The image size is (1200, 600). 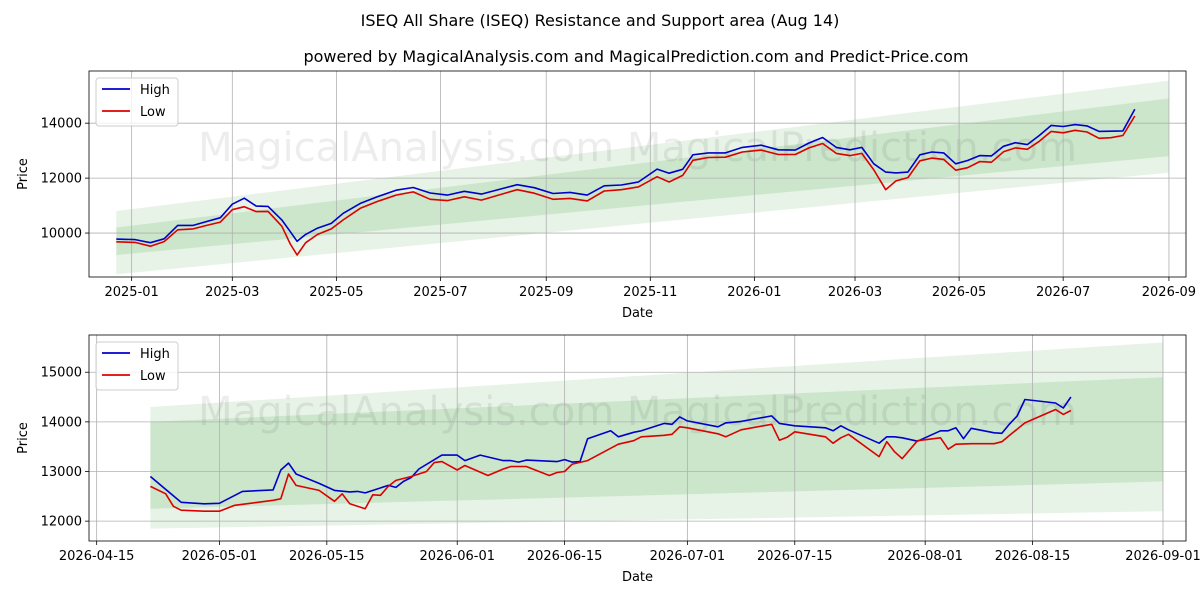 I want to click on x-tick-label: 2025-05, so click(x=336, y=292).